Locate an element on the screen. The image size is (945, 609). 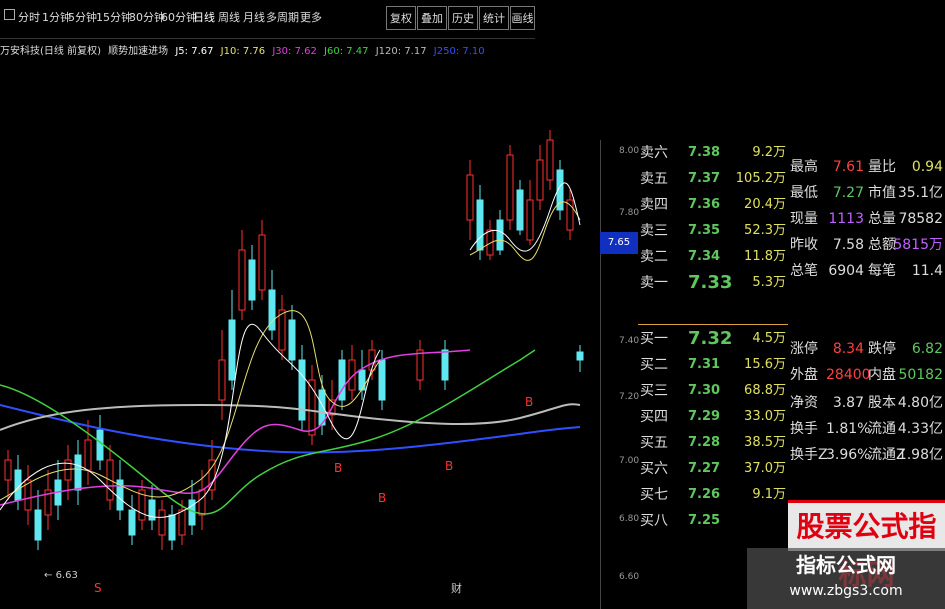
stat-label: 量比 is located at coordinates (882, 167).